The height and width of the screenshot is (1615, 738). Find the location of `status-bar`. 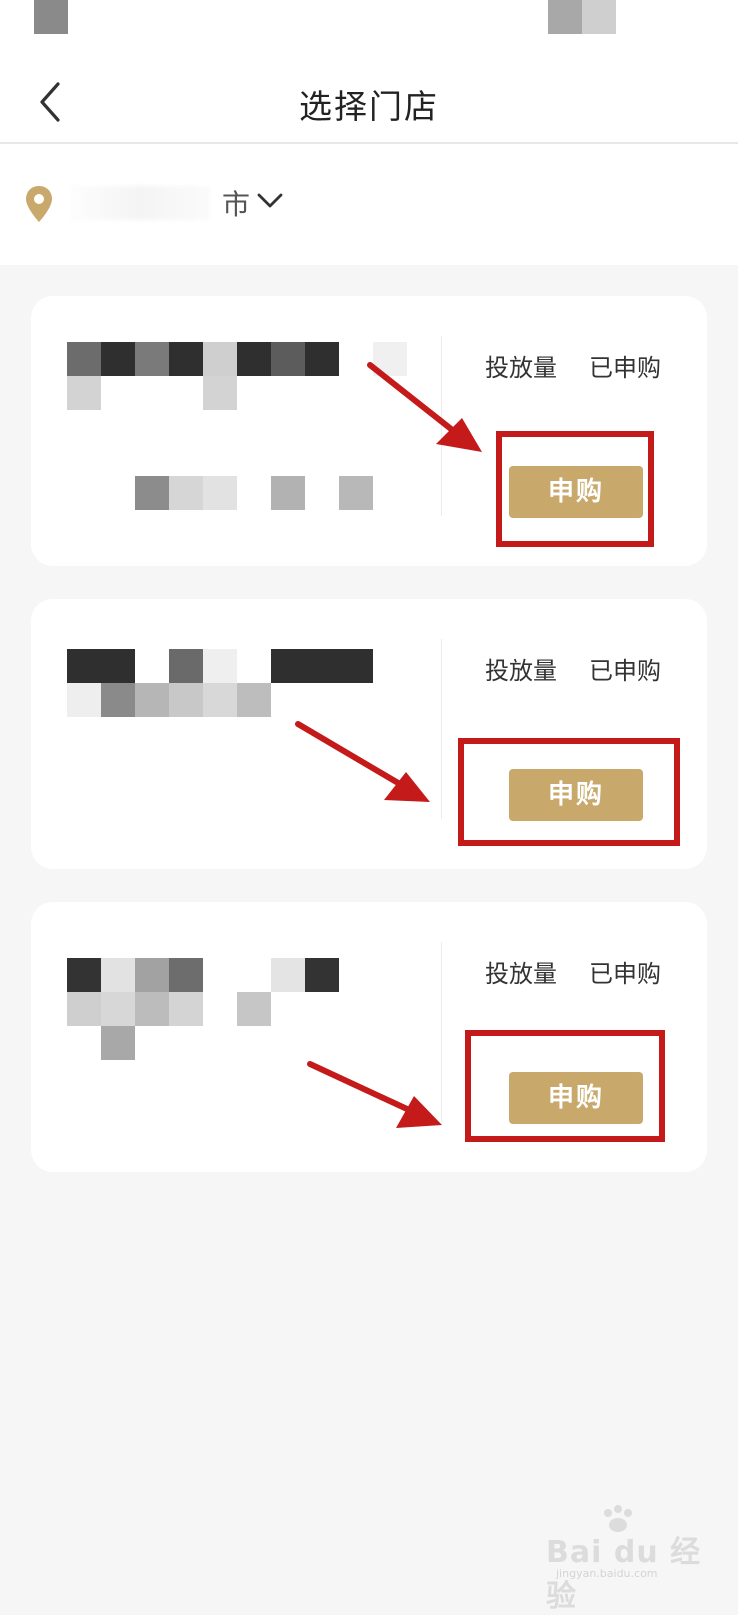

status-bar is located at coordinates (369, 20).